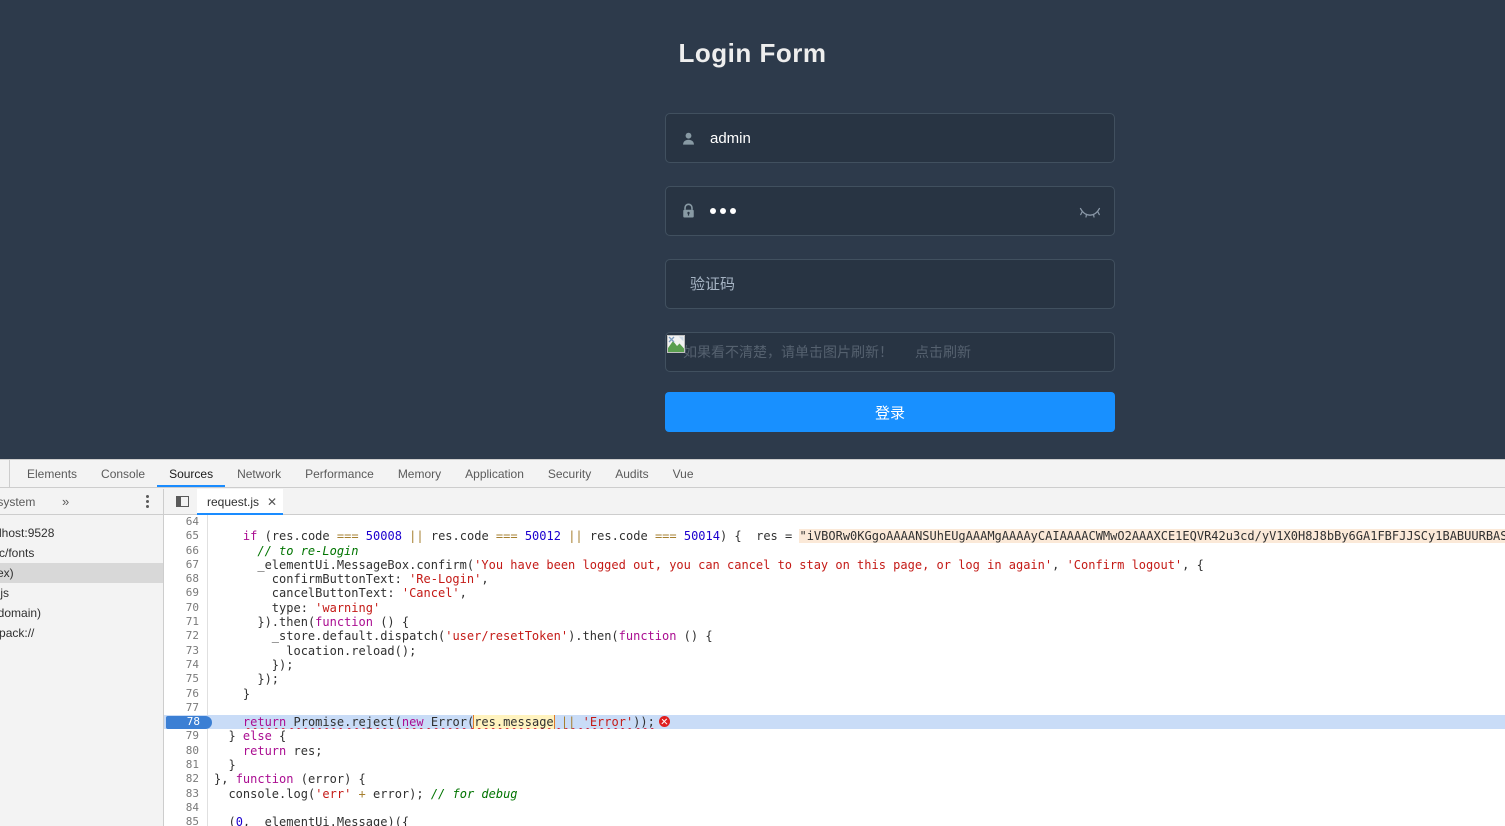  What do you see at coordinates (834, 779) in the screenshot?
I see `code-line: 82 }, function (error) {` at bounding box center [834, 779].